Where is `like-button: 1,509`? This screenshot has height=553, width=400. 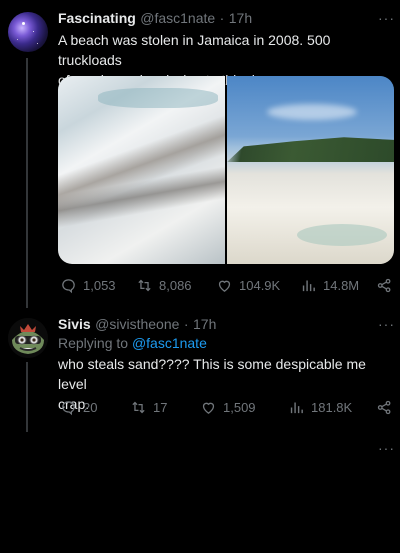 like-button: 1,509 is located at coordinates (228, 407).